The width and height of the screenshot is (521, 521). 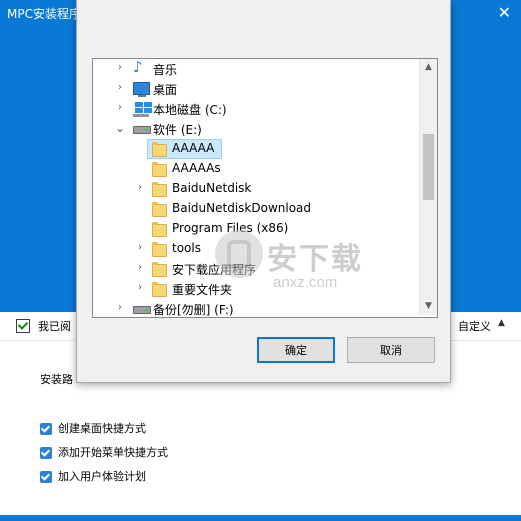 I want to click on tree-scrollbar: ▲ ▼, so click(x=428, y=187).